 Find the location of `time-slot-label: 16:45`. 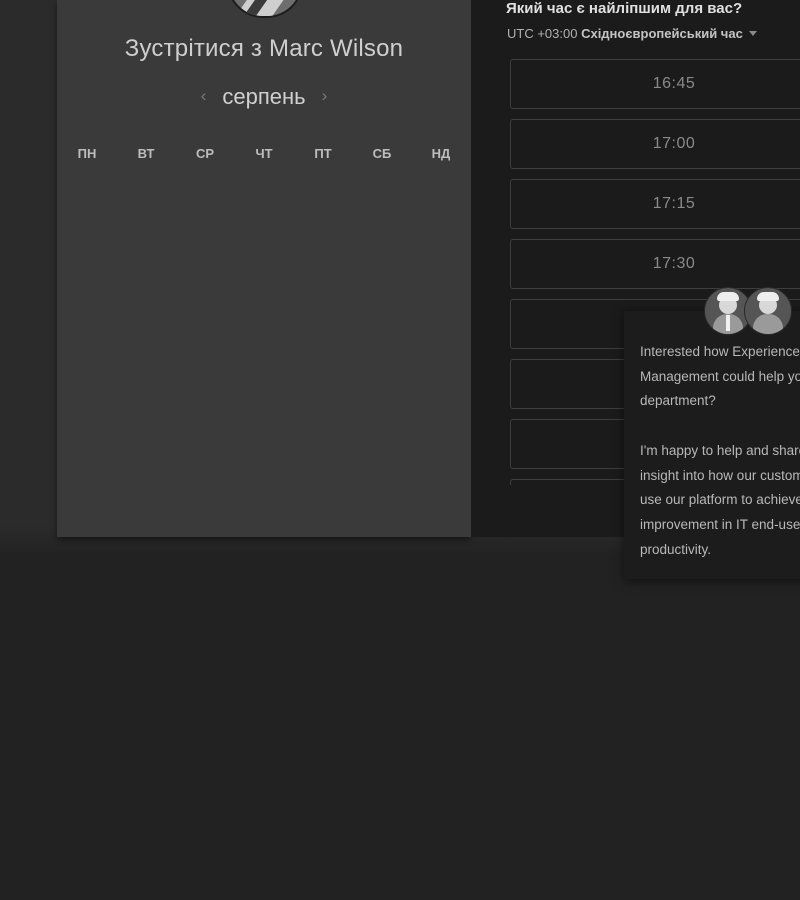

time-slot-label: 16:45 is located at coordinates (674, 83).